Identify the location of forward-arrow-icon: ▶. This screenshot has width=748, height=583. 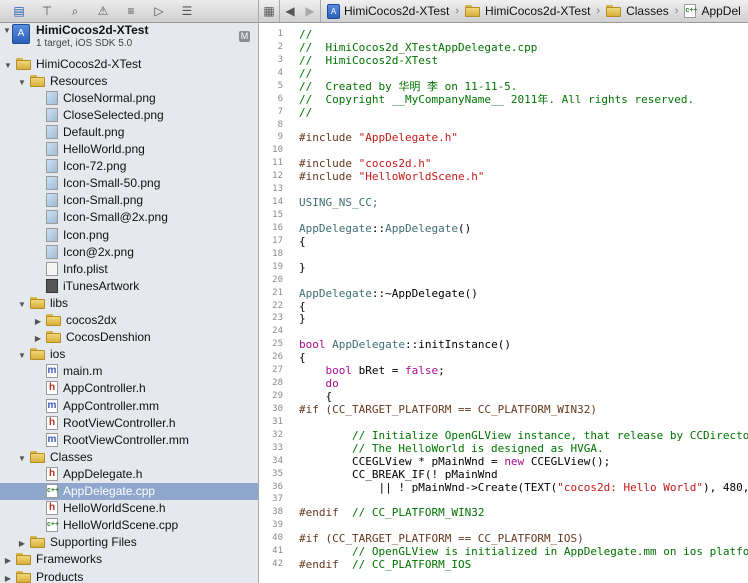
(310, 11).